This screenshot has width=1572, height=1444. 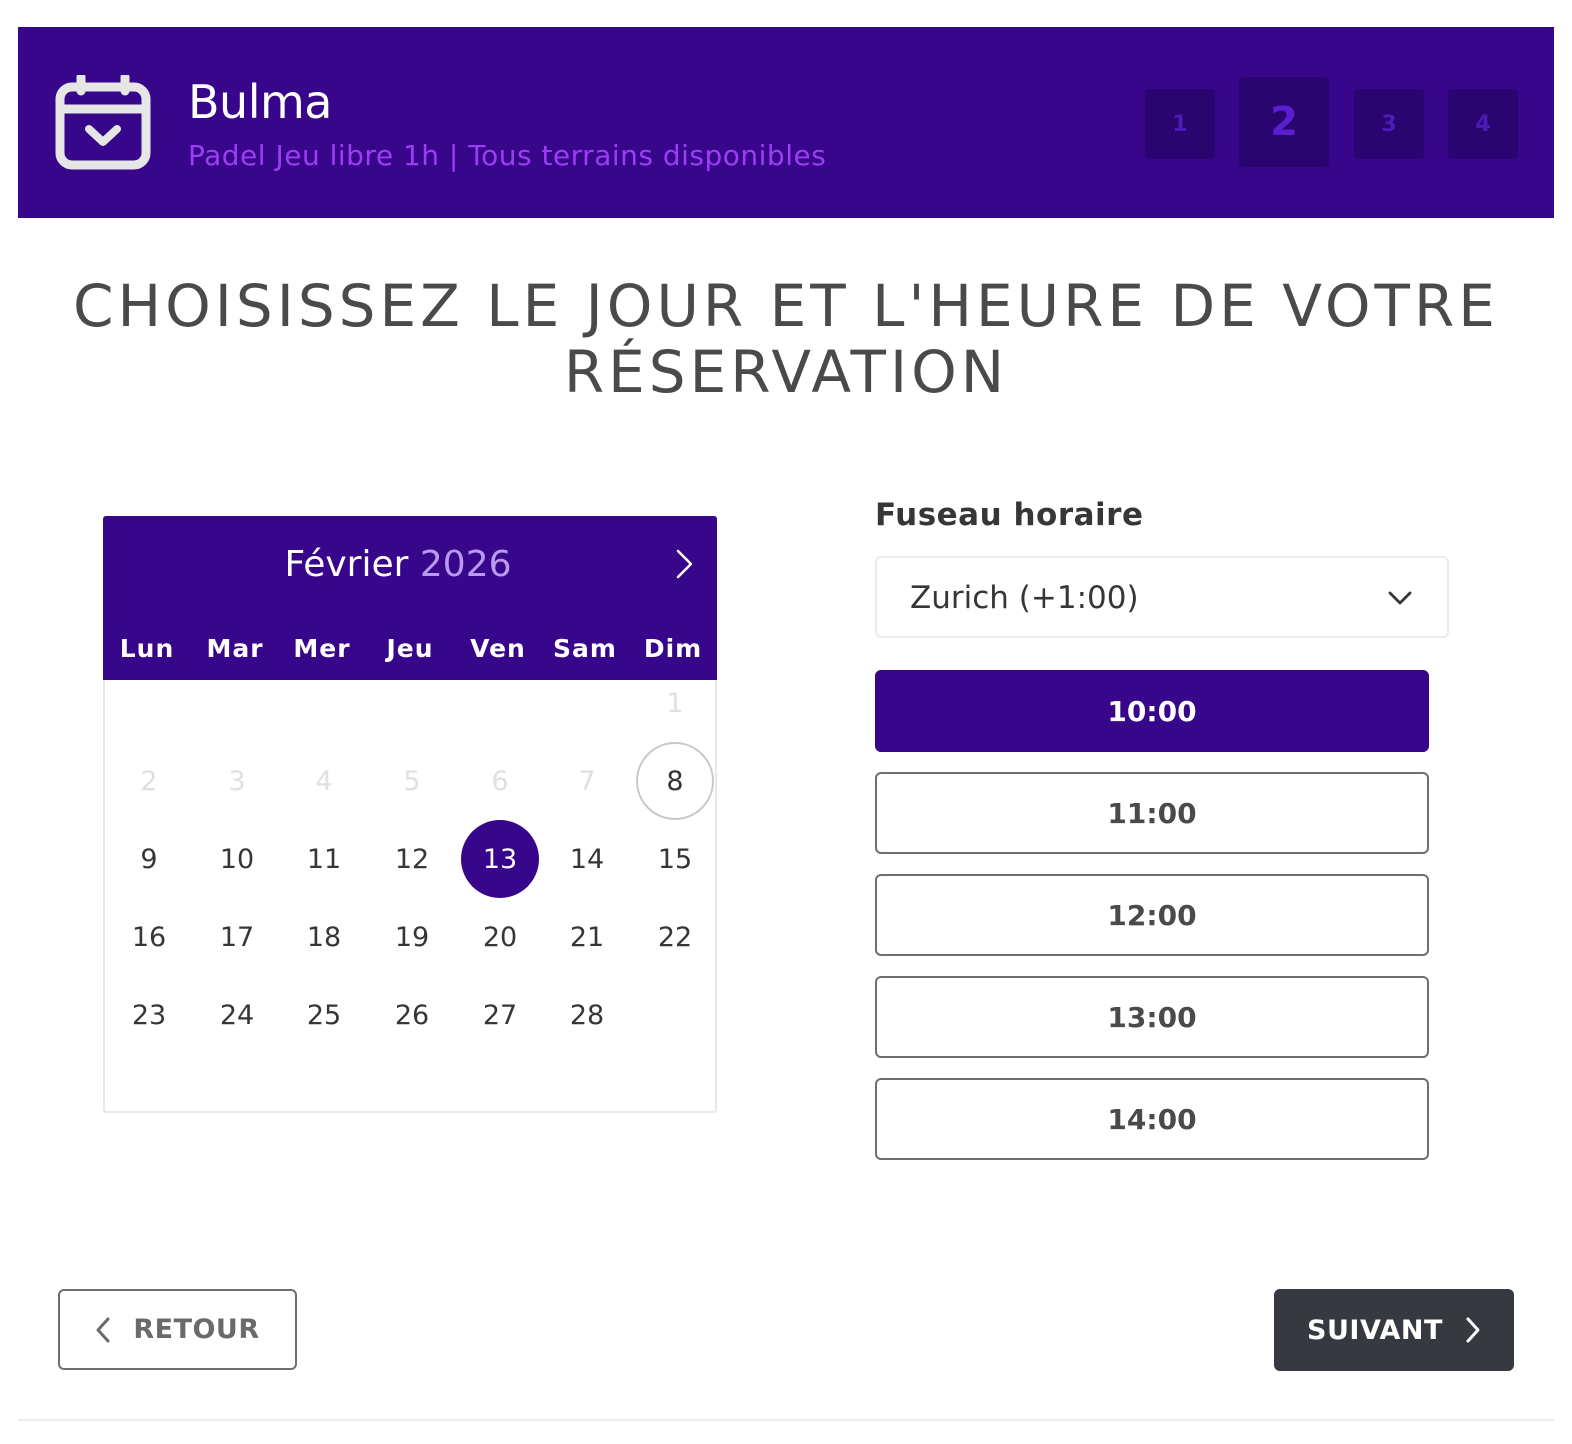 I want to click on chevron-left-icon, so click(x=103, y=1329).